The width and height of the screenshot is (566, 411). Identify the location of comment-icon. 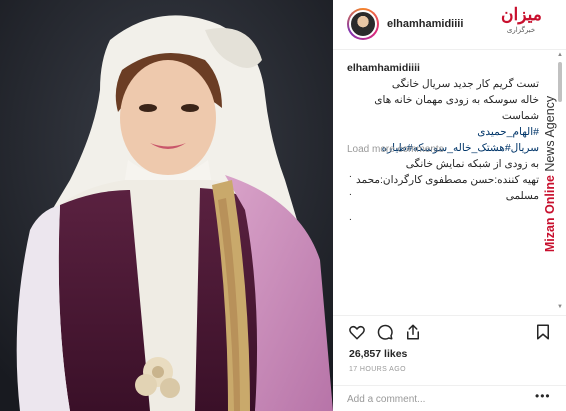
(385, 332).